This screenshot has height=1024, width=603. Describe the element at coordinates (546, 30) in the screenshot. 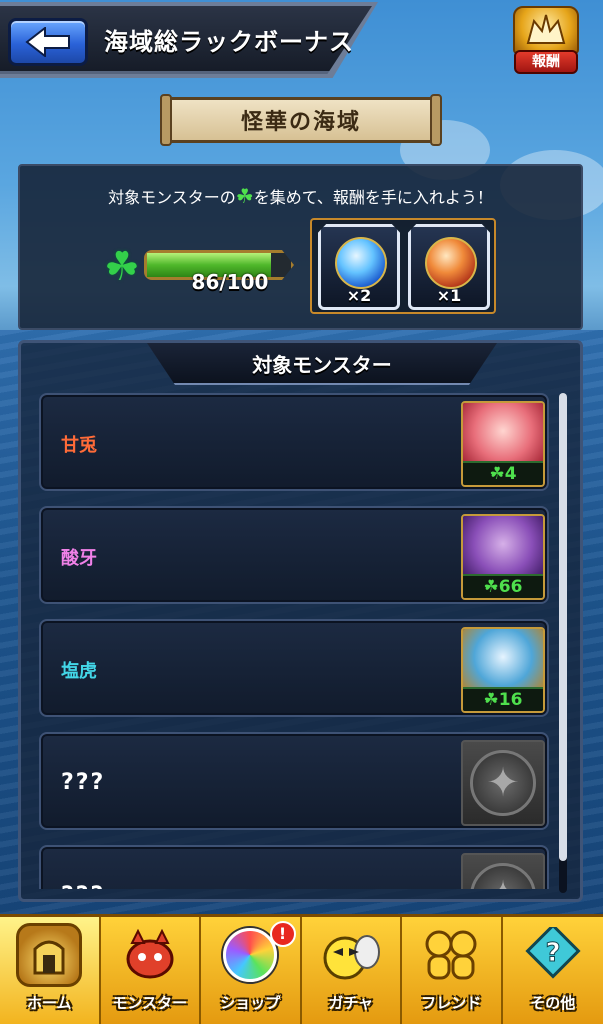

I see `dragon-crest-icon` at that location.